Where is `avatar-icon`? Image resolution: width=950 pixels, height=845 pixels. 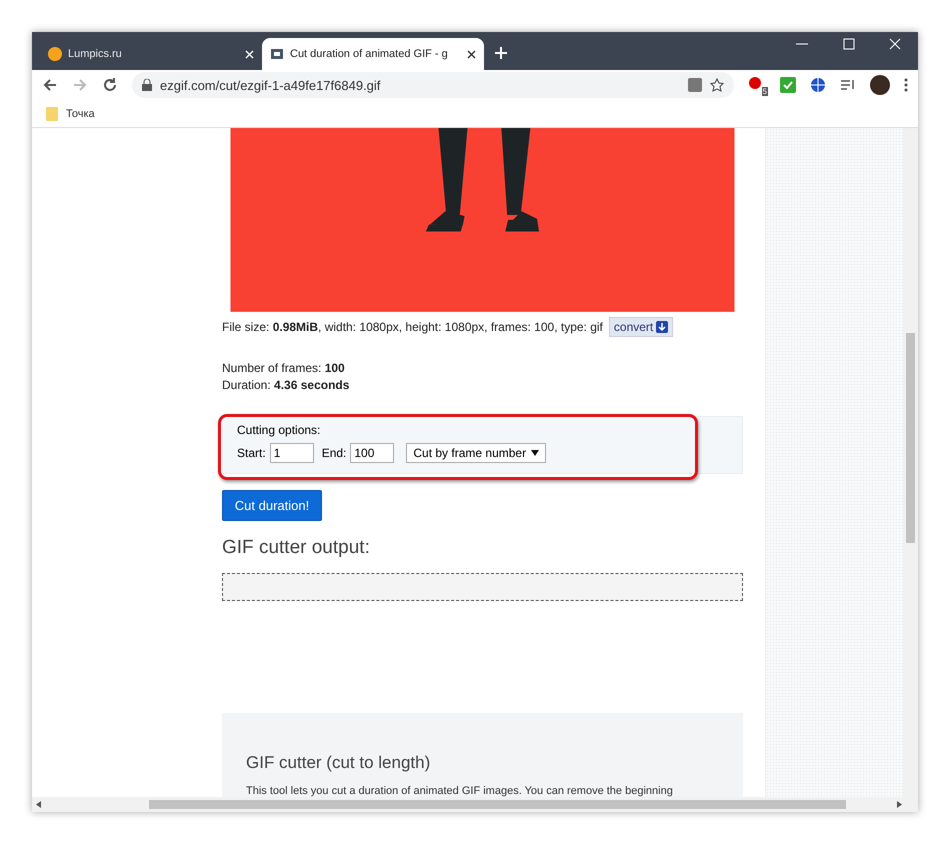 avatar-icon is located at coordinates (880, 85).